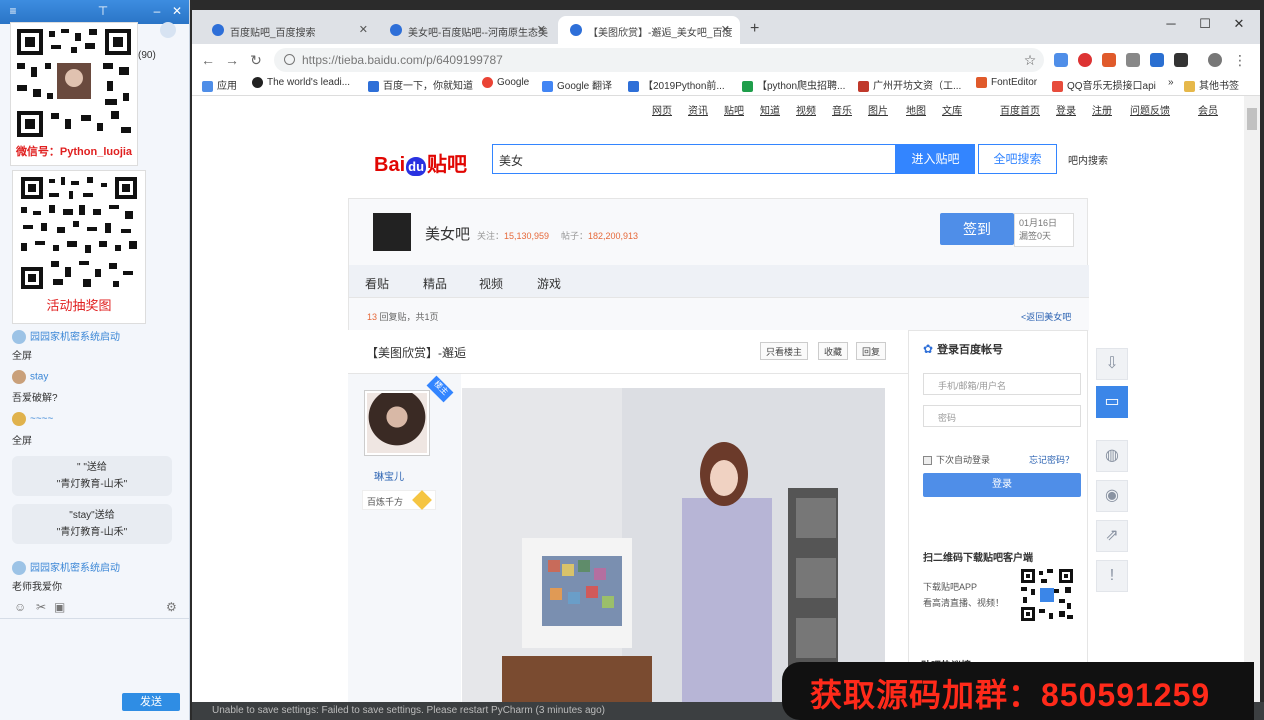 The image size is (1264, 720). I want to click on nav-login: 登录, so click(1066, 109).